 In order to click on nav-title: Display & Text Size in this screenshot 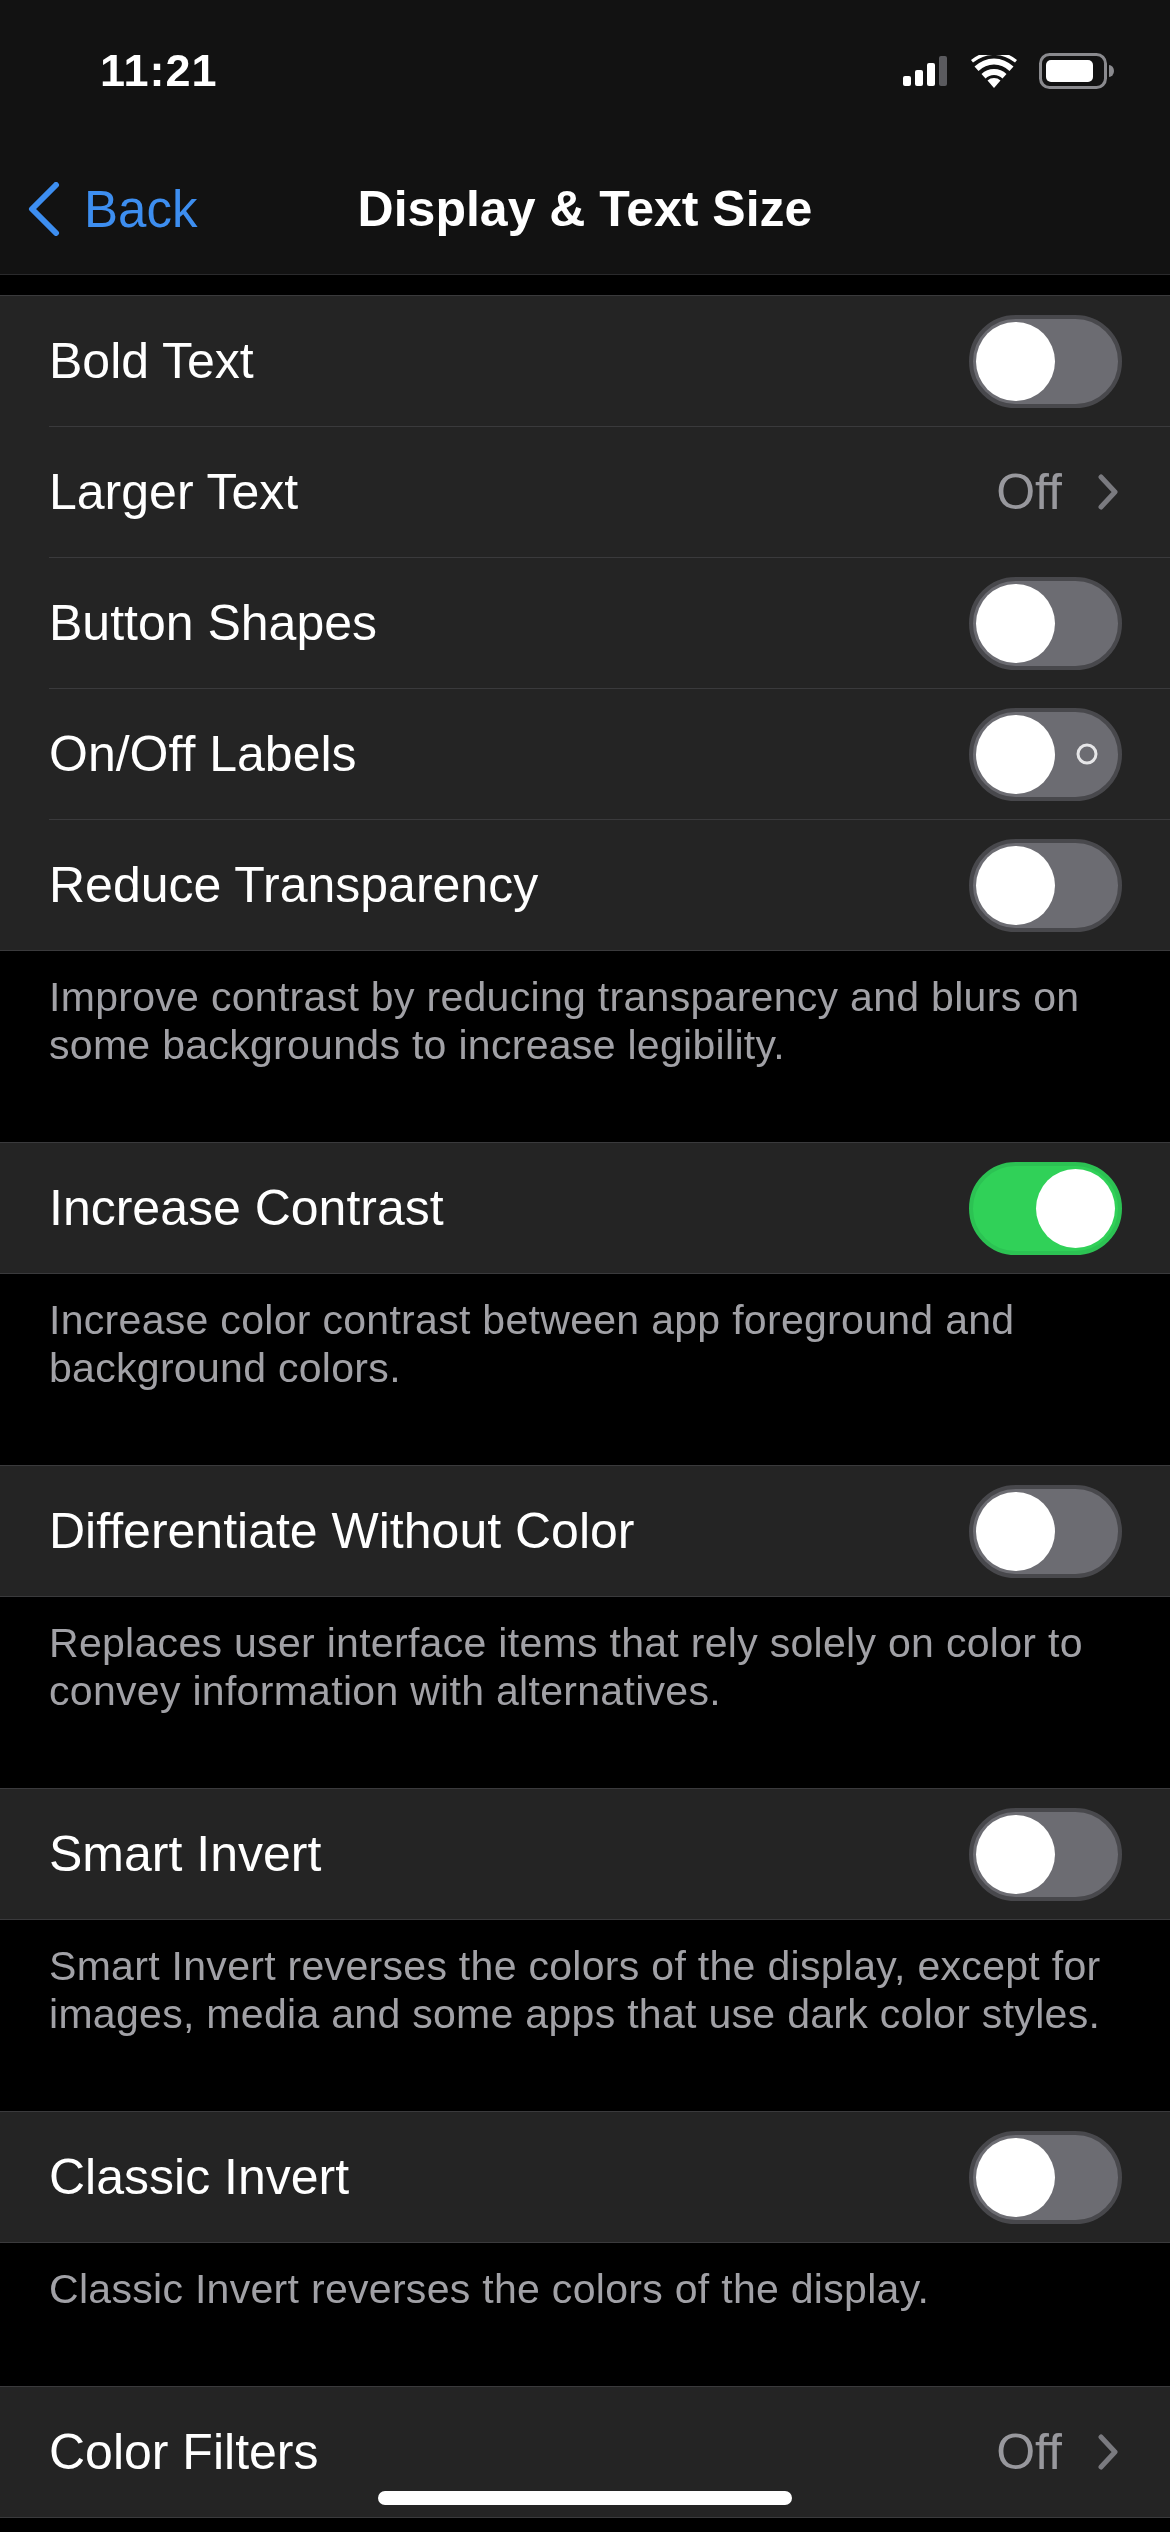, I will do `click(585, 209)`.